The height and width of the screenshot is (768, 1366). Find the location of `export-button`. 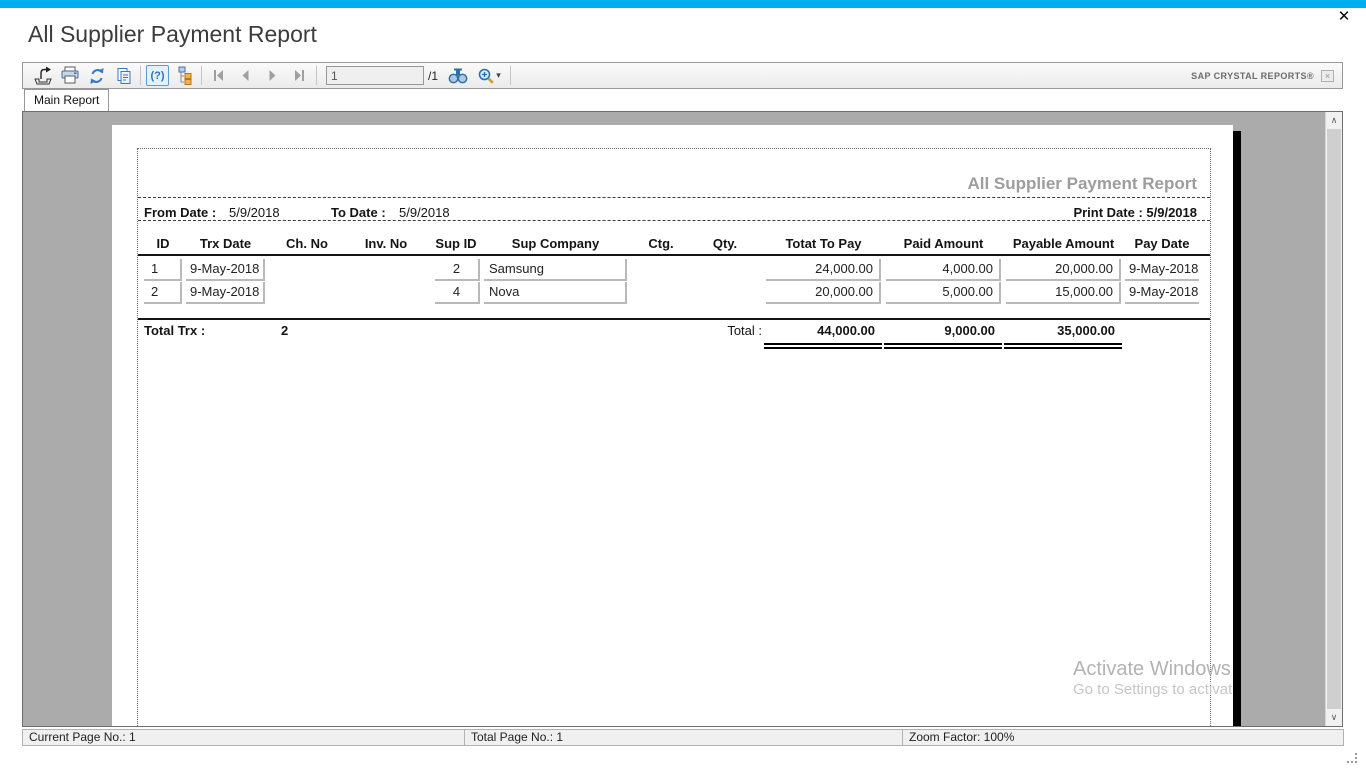

export-button is located at coordinates (42, 75).